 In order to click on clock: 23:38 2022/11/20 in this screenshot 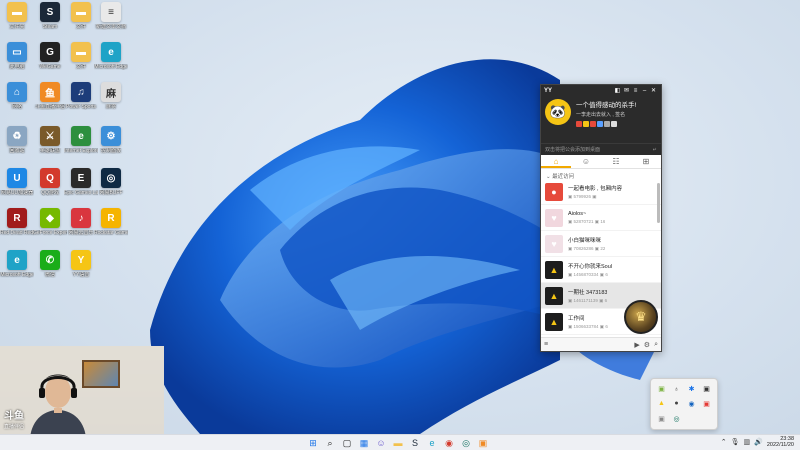, I will do `click(780, 442)`.